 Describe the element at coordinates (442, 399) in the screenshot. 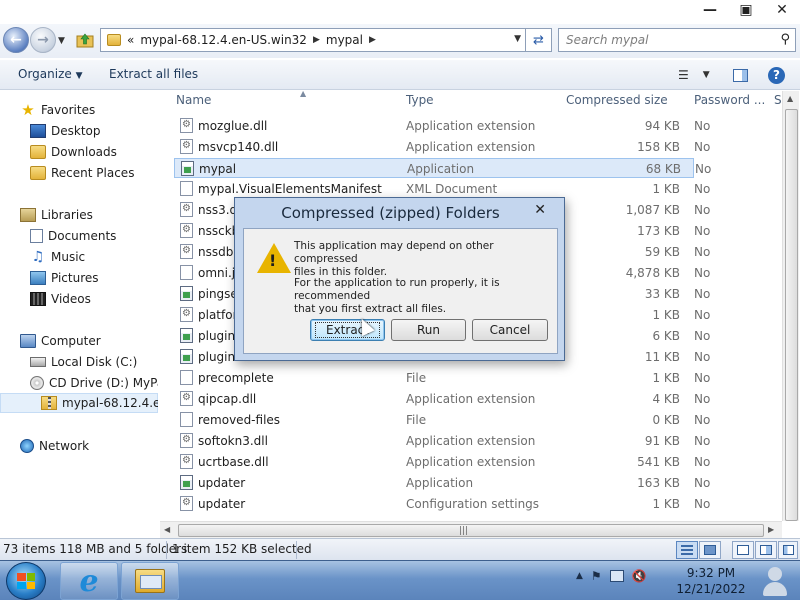

I see `table-row: qipcap.dll Application extension 4 KB No` at that location.